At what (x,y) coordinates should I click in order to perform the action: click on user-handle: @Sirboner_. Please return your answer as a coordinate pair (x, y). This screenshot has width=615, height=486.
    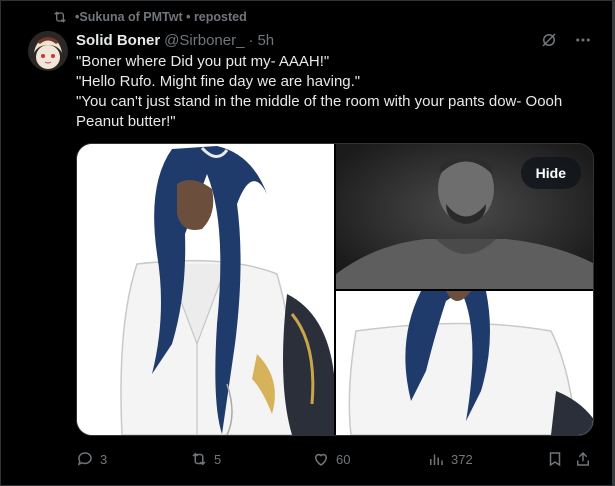
    Looking at the image, I should click on (204, 40).